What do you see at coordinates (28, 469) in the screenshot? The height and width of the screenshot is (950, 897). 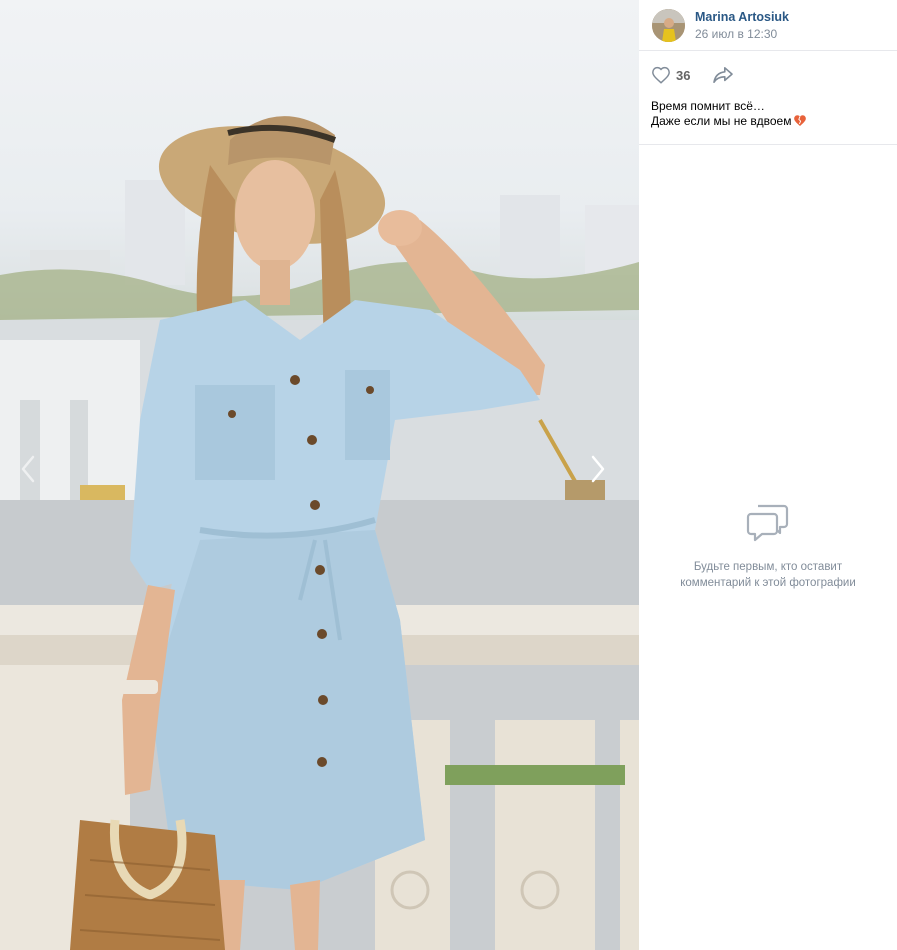 I see `chevron-left-icon` at bounding box center [28, 469].